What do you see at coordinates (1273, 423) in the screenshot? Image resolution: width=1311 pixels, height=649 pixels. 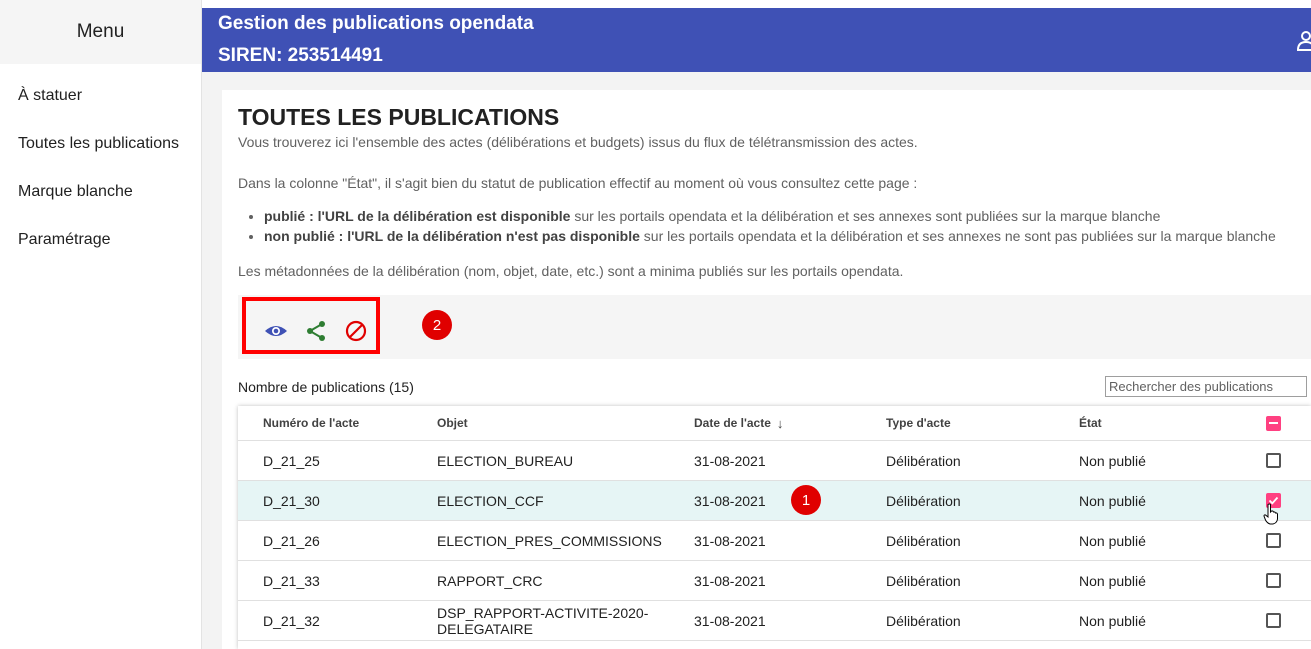 I see `select-all-checkbox` at bounding box center [1273, 423].